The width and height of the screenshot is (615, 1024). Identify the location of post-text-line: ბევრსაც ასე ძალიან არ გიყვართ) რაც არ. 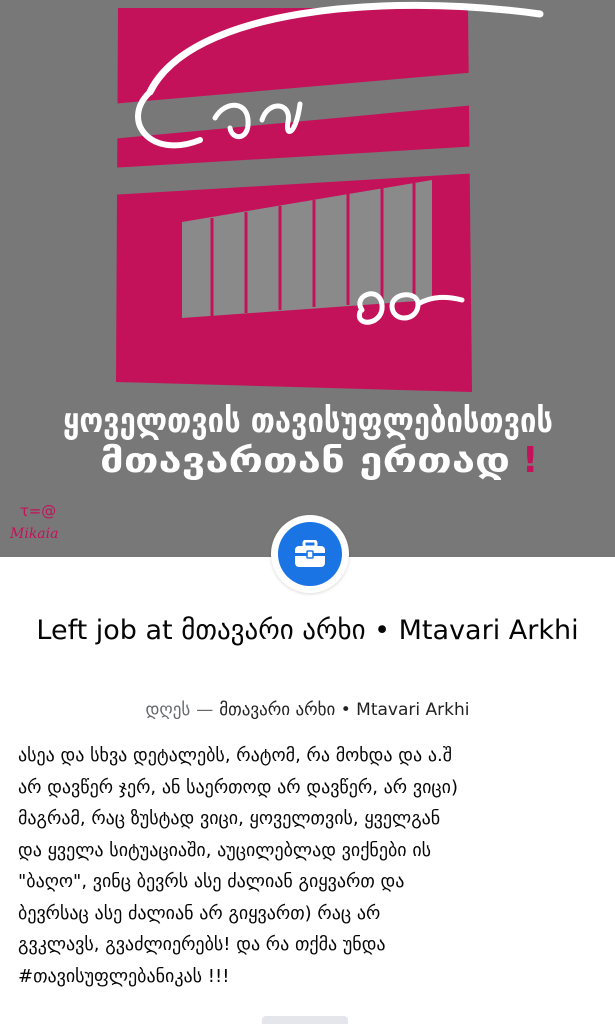
(199, 913).